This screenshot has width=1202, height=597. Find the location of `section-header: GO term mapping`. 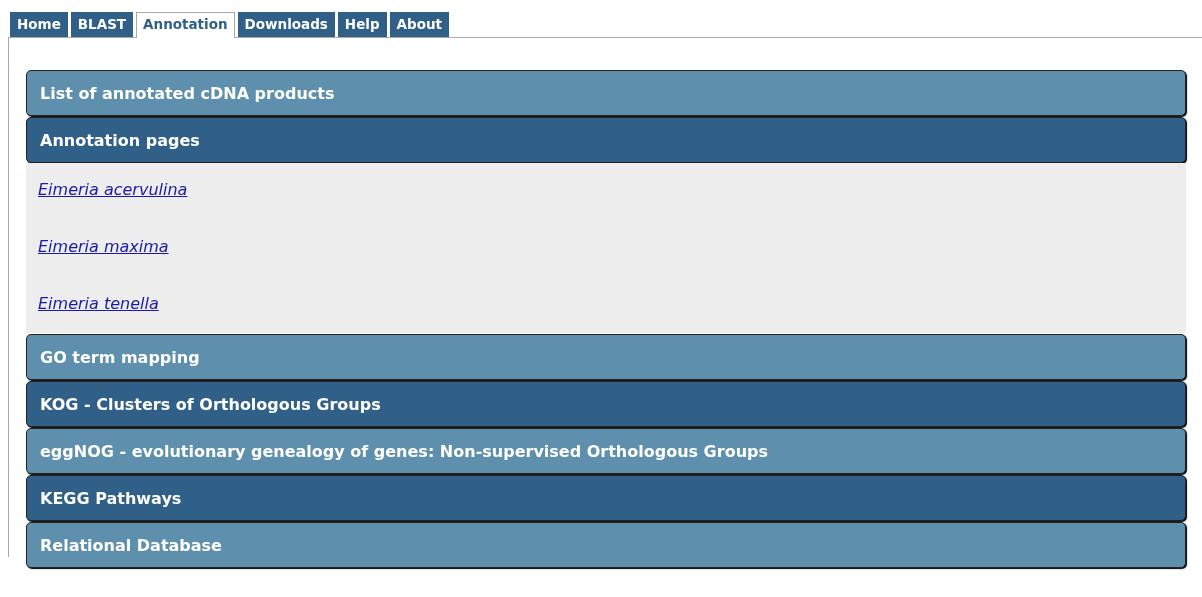

section-header: GO term mapping is located at coordinates (606, 357).